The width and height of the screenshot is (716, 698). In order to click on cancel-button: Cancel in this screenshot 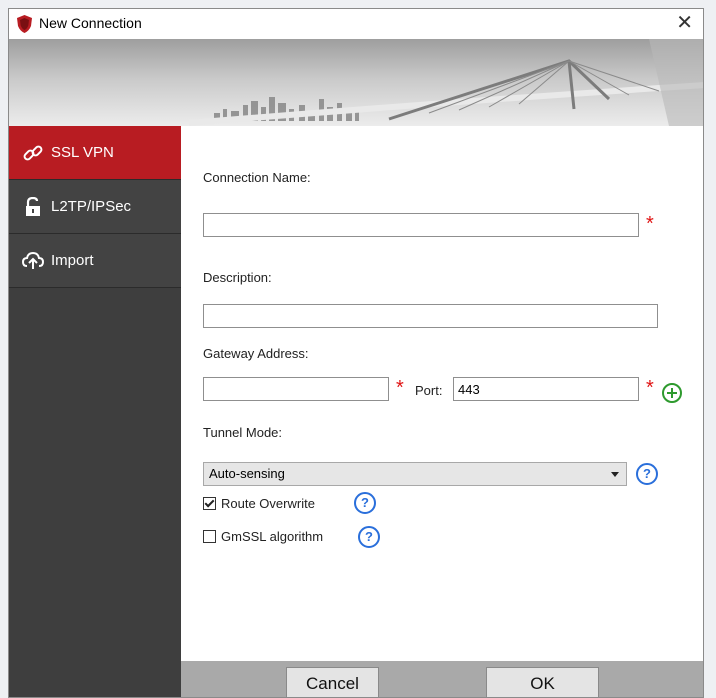, I will do `click(332, 682)`.